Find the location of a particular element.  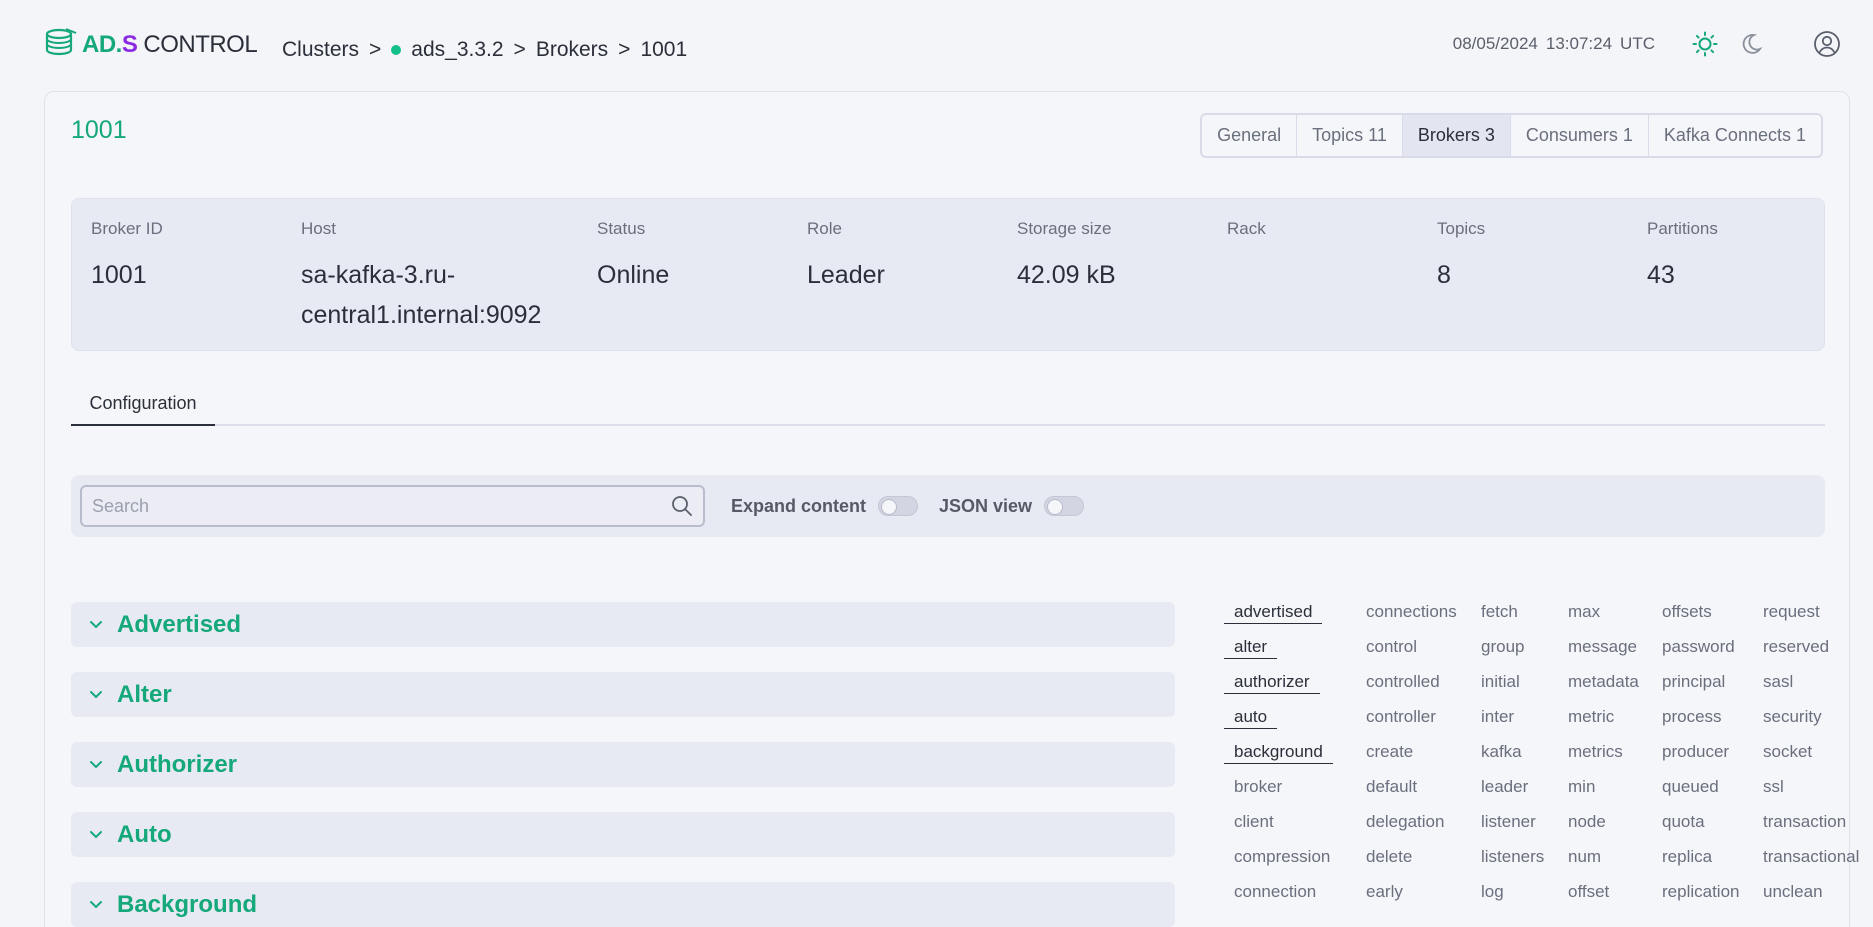

keyword-link: alter is located at coordinates (1278, 651).